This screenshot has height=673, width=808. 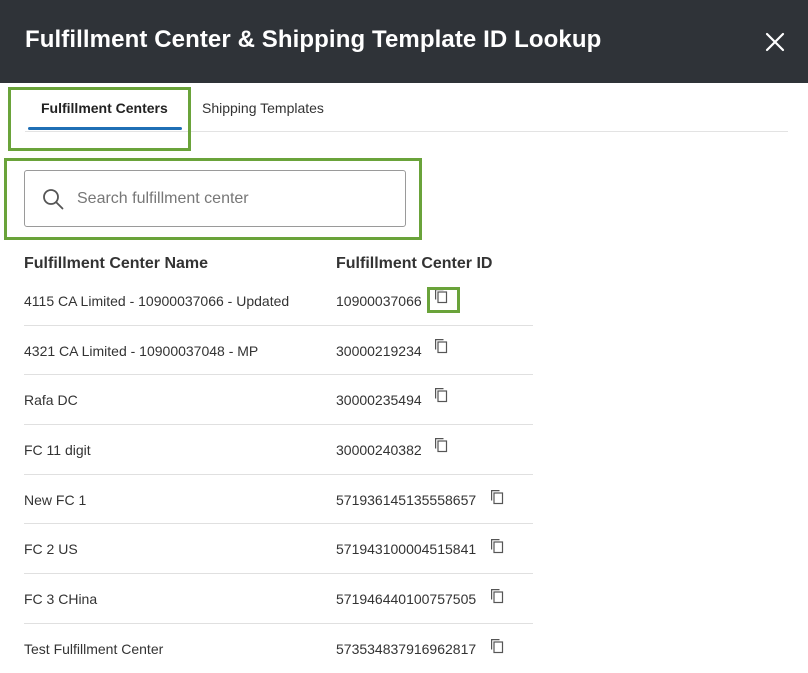 I want to click on fulfillment-center-name: FC 3 CHina, so click(x=61, y=599).